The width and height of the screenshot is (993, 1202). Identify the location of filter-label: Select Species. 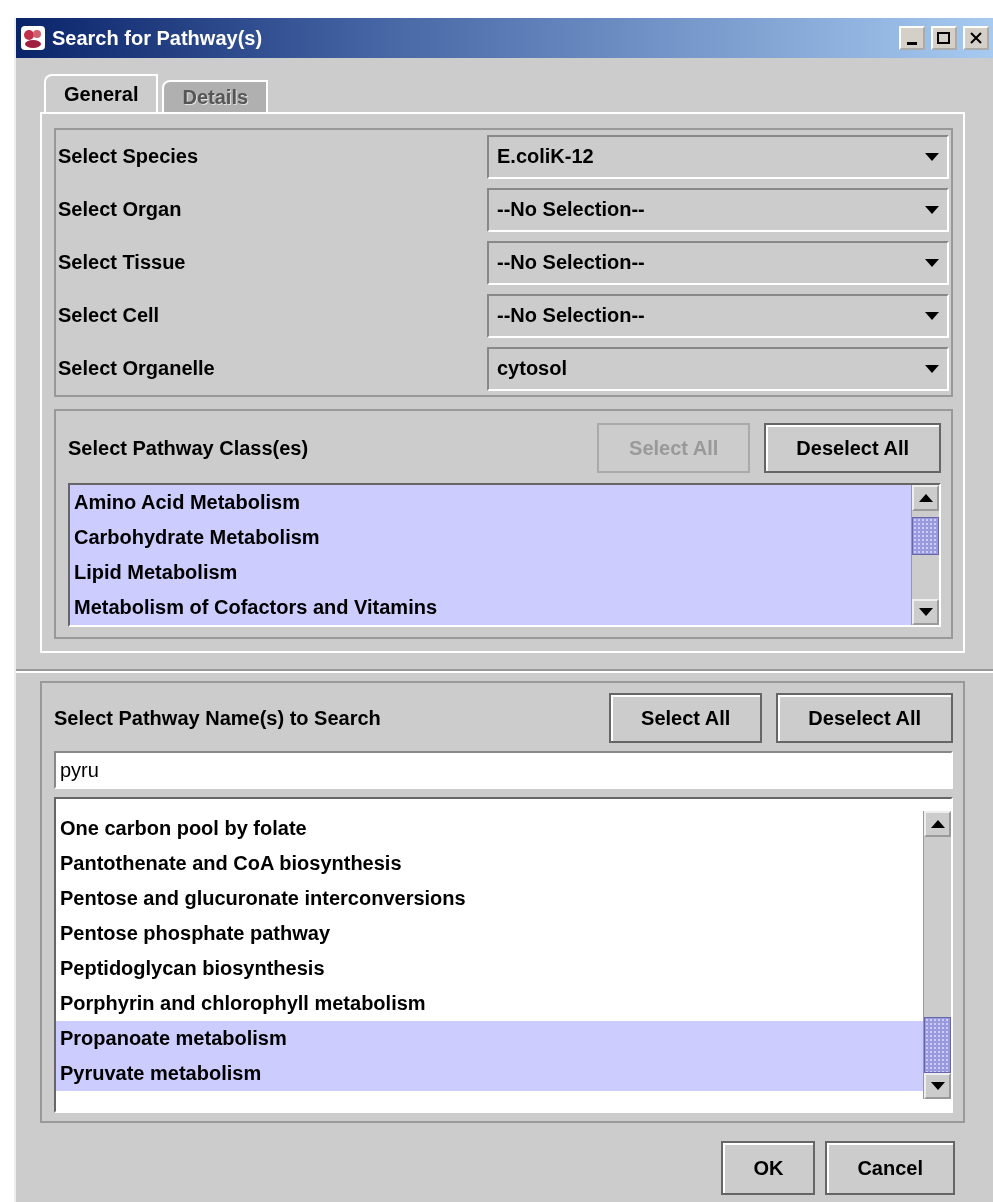
(128, 156).